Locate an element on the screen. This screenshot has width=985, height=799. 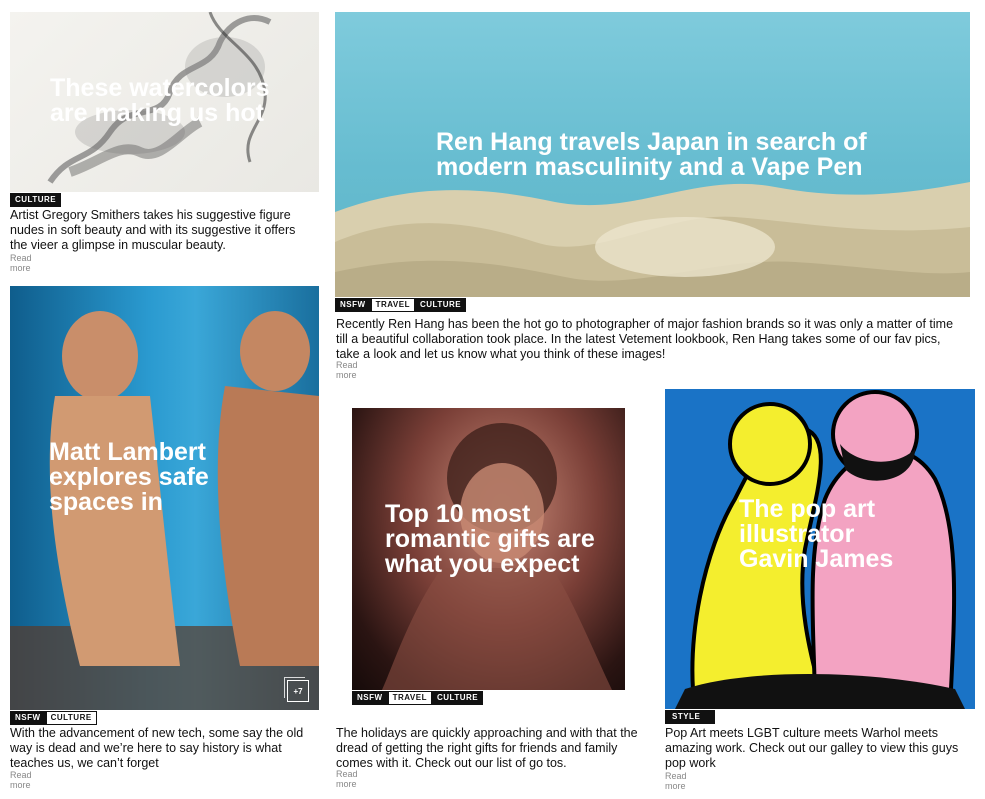
tag-list: NSFW CULTURE is located at coordinates (53, 718).